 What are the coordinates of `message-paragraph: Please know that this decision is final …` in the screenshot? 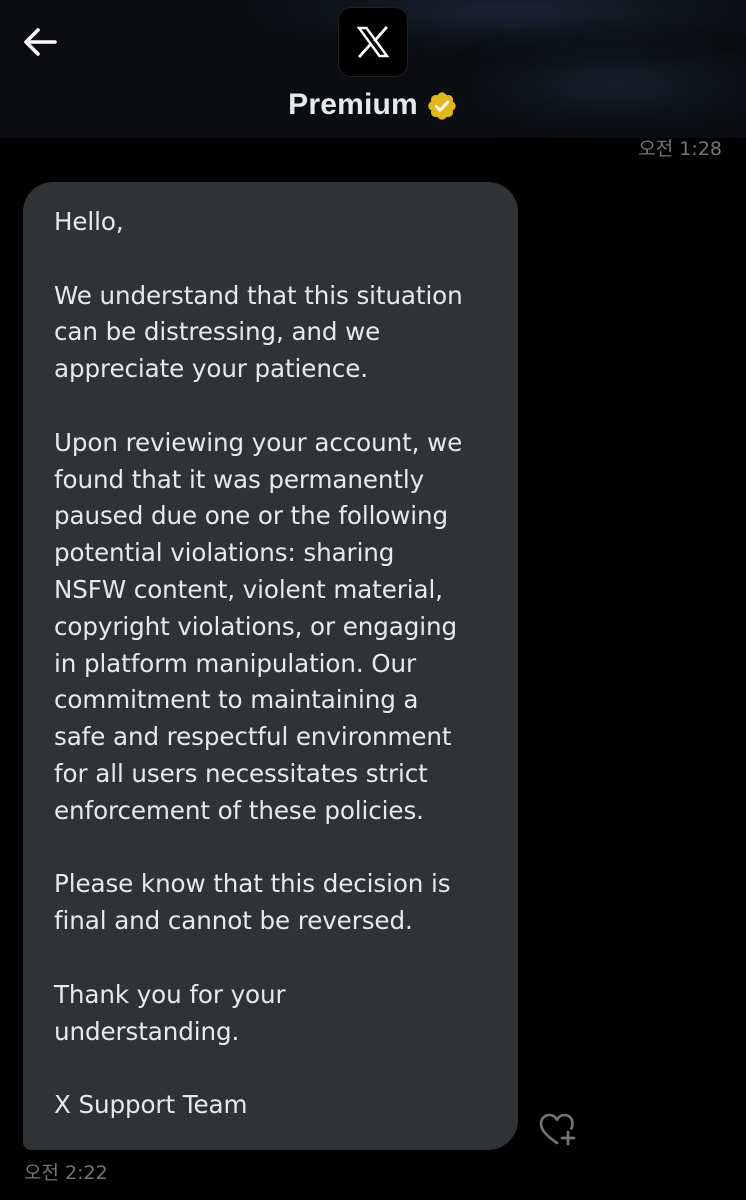 It's located at (252, 902).